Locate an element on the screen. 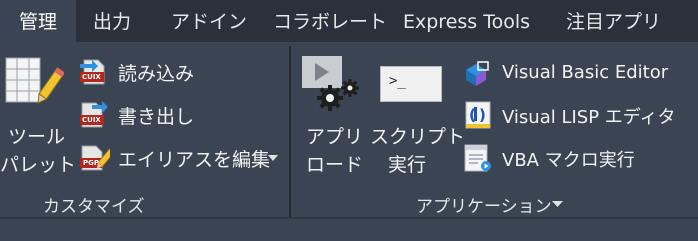 The image size is (698, 241). cuix-export-icon is located at coordinates (94, 114).